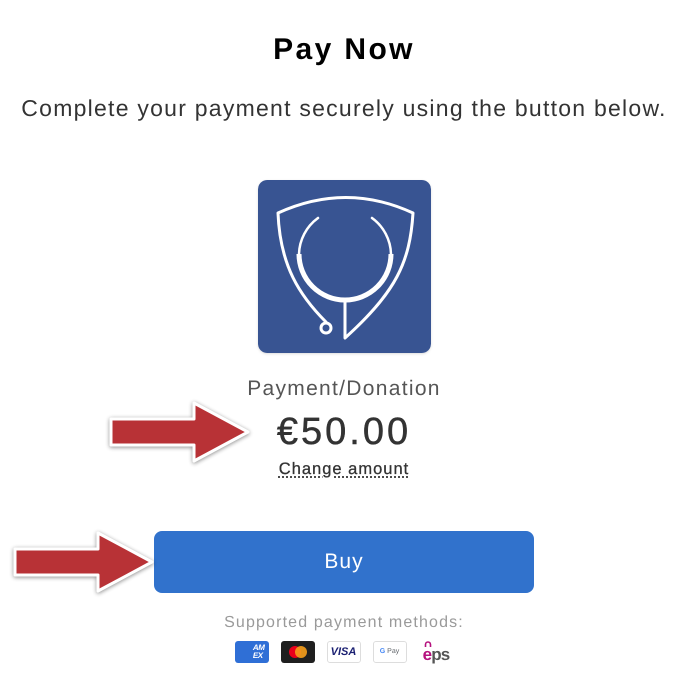  Describe the element at coordinates (344, 50) in the screenshot. I see `page-title: Pay Now` at that location.